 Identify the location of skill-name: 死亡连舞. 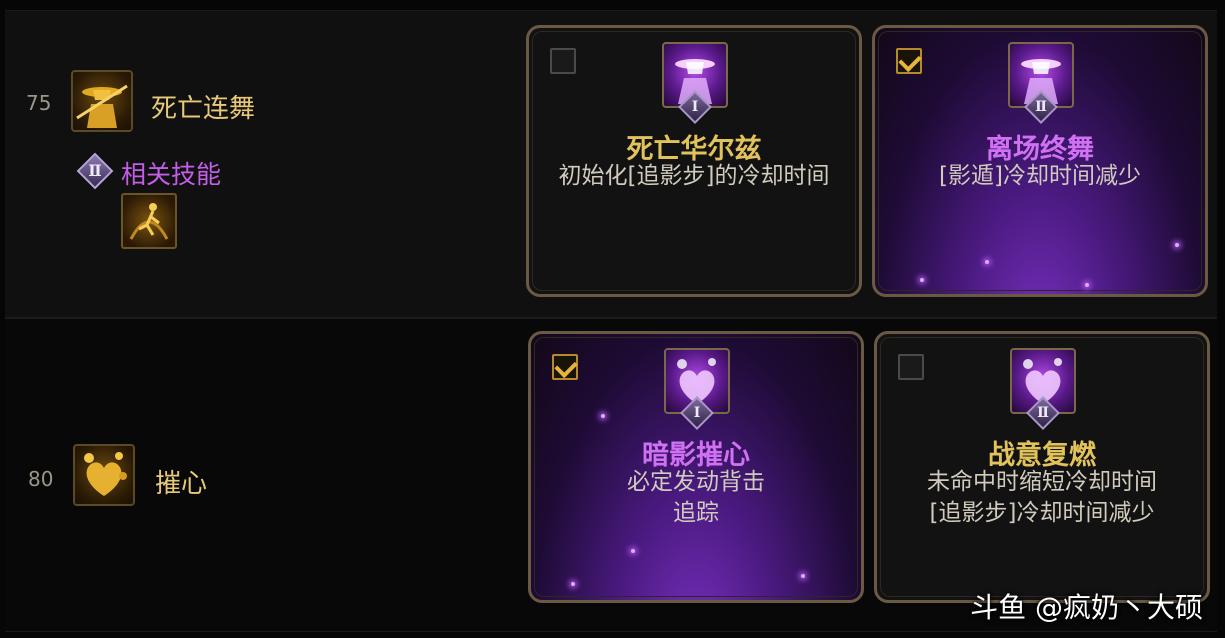
(203, 109).